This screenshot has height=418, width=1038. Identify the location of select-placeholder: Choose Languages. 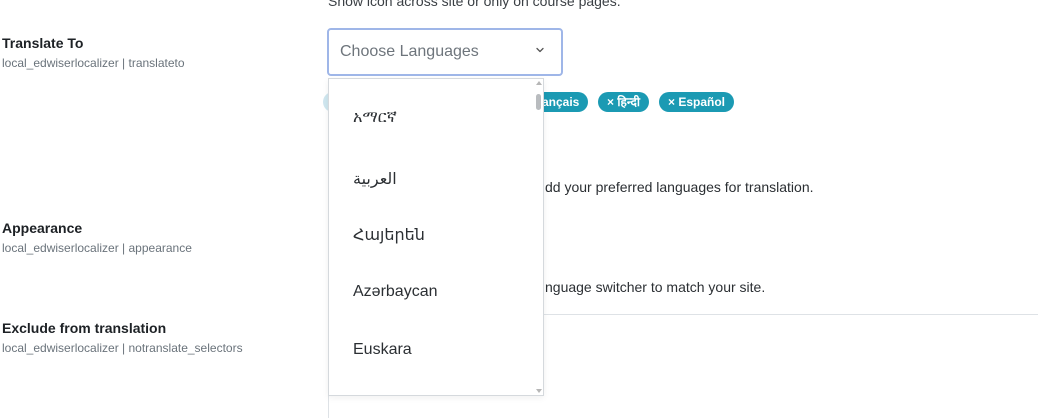
(409, 51).